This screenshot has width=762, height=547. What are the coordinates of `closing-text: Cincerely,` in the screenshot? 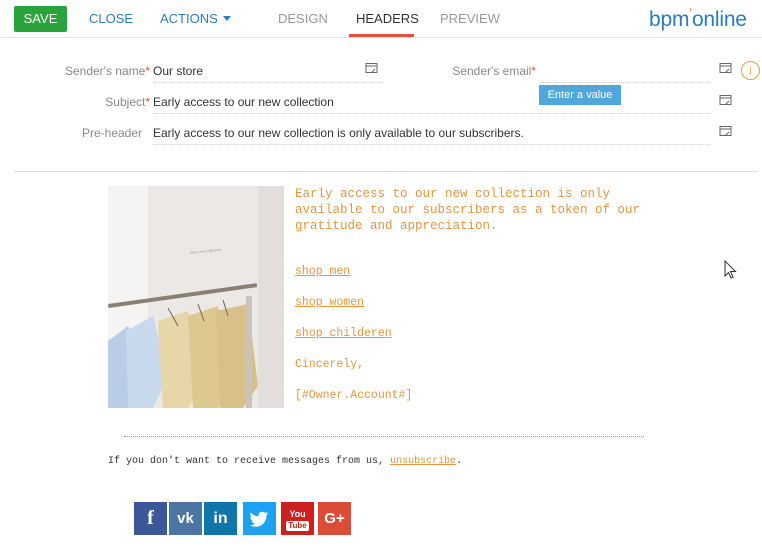 It's located at (330, 364).